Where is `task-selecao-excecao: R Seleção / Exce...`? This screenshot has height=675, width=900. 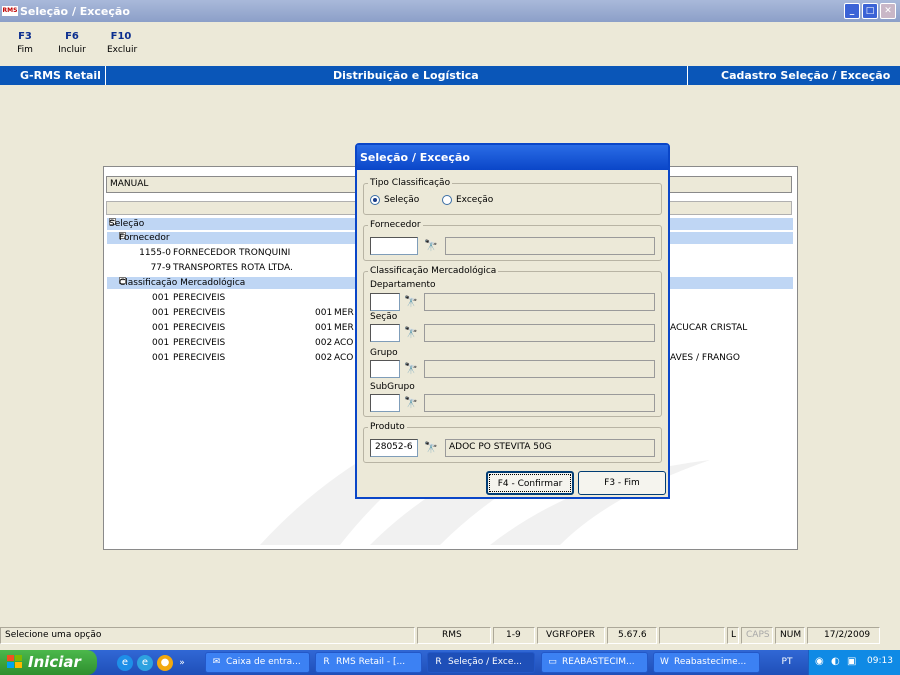
task-selecao-excecao: R Seleção / Exce... is located at coordinates (481, 662).